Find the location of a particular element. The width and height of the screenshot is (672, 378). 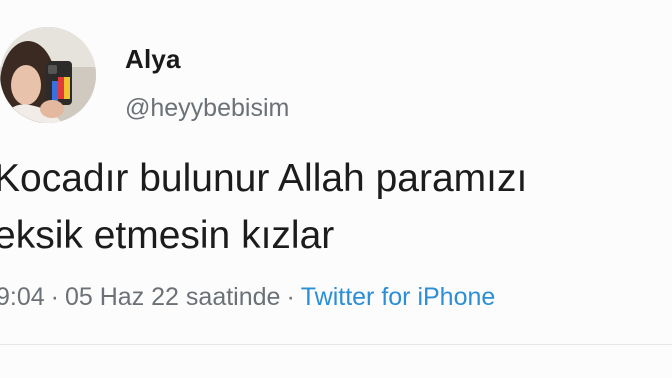

author-avatar is located at coordinates (48, 75).